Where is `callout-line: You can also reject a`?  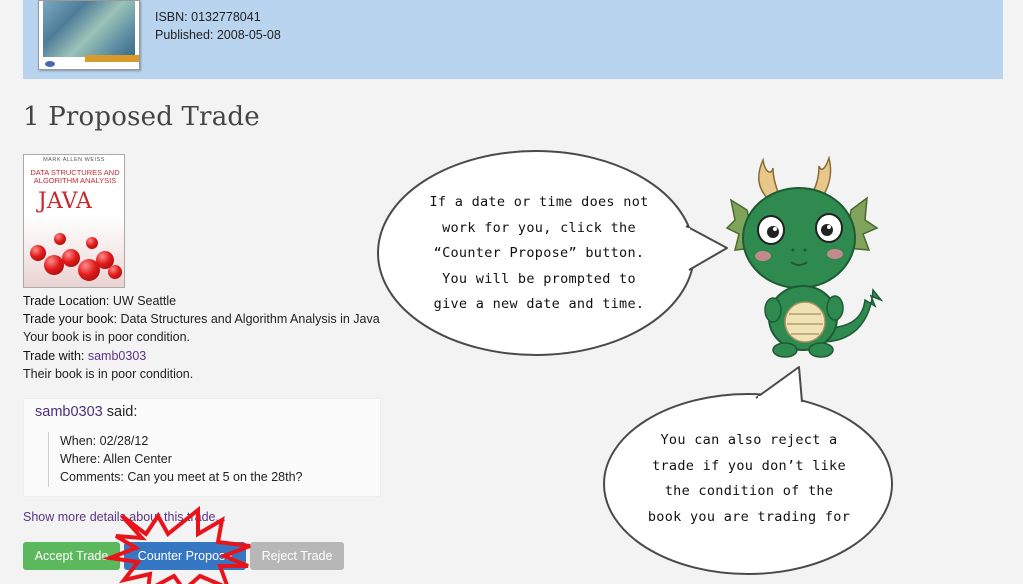 callout-line: You can also reject a is located at coordinates (749, 440).